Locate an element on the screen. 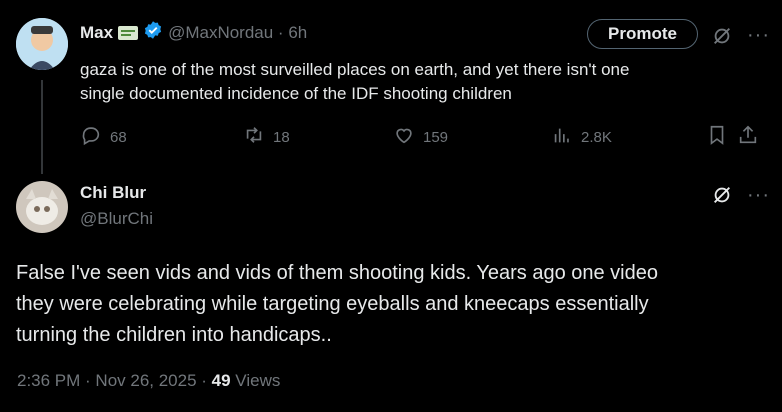 This screenshot has width=782, height=412. reply-author-handle: @BlurChi is located at coordinates (116, 219).